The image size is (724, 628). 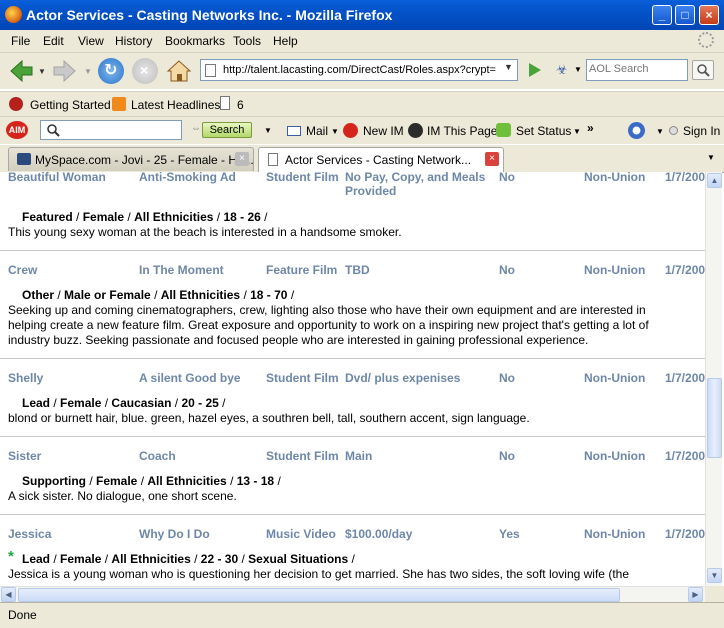 What do you see at coordinates (462, 131) in the screenshot?
I see `im-this-page-button: IM This Page` at bounding box center [462, 131].